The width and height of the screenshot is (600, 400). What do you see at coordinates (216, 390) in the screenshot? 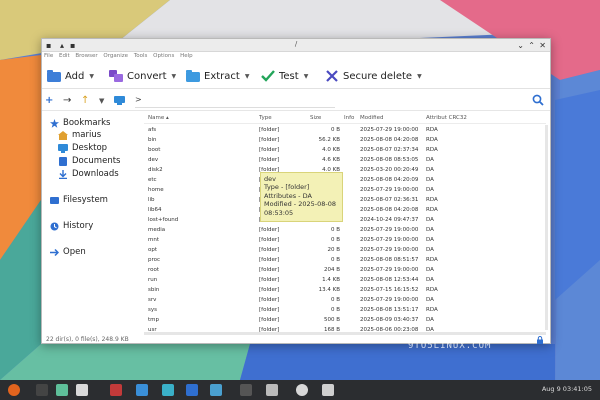
I see `system-monitor-icon` at bounding box center [216, 390].